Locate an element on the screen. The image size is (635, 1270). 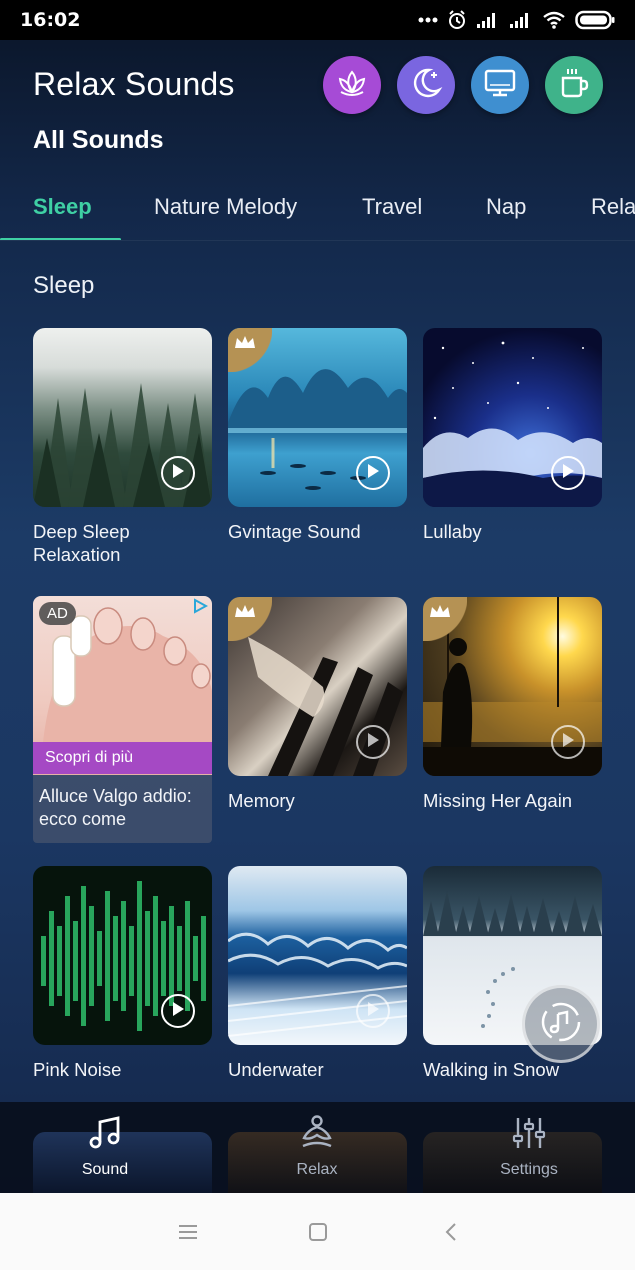
sound-card-missing-her: Missing Her Again is located at coordinates (512, 704).